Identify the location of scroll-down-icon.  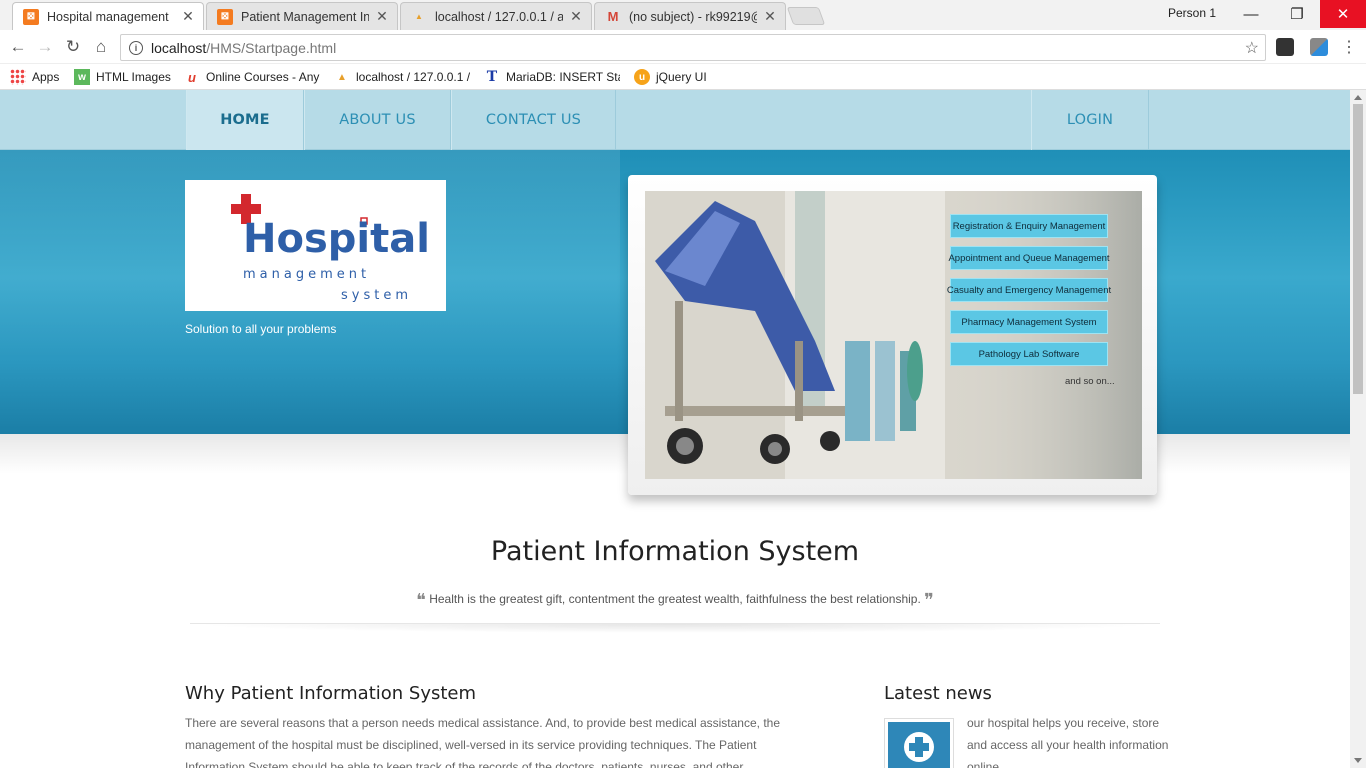
(1358, 760).